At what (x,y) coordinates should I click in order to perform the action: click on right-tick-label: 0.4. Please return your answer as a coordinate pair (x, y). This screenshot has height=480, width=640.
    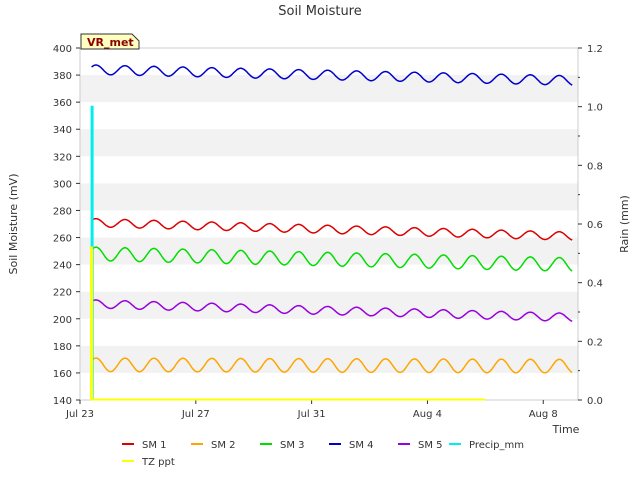
    Looking at the image, I should click on (595, 284).